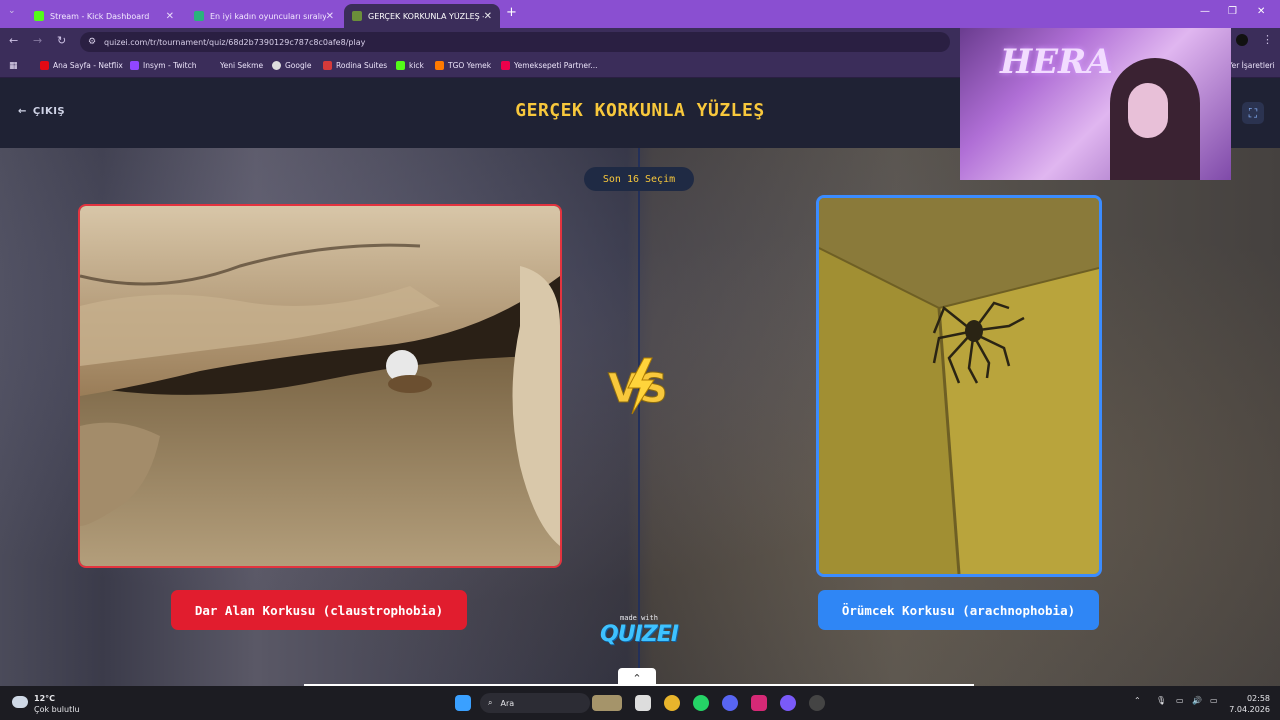 This screenshot has width=1280, height=720. I want to click on tray-chevron-up-icon: ⌃, so click(1137, 700).